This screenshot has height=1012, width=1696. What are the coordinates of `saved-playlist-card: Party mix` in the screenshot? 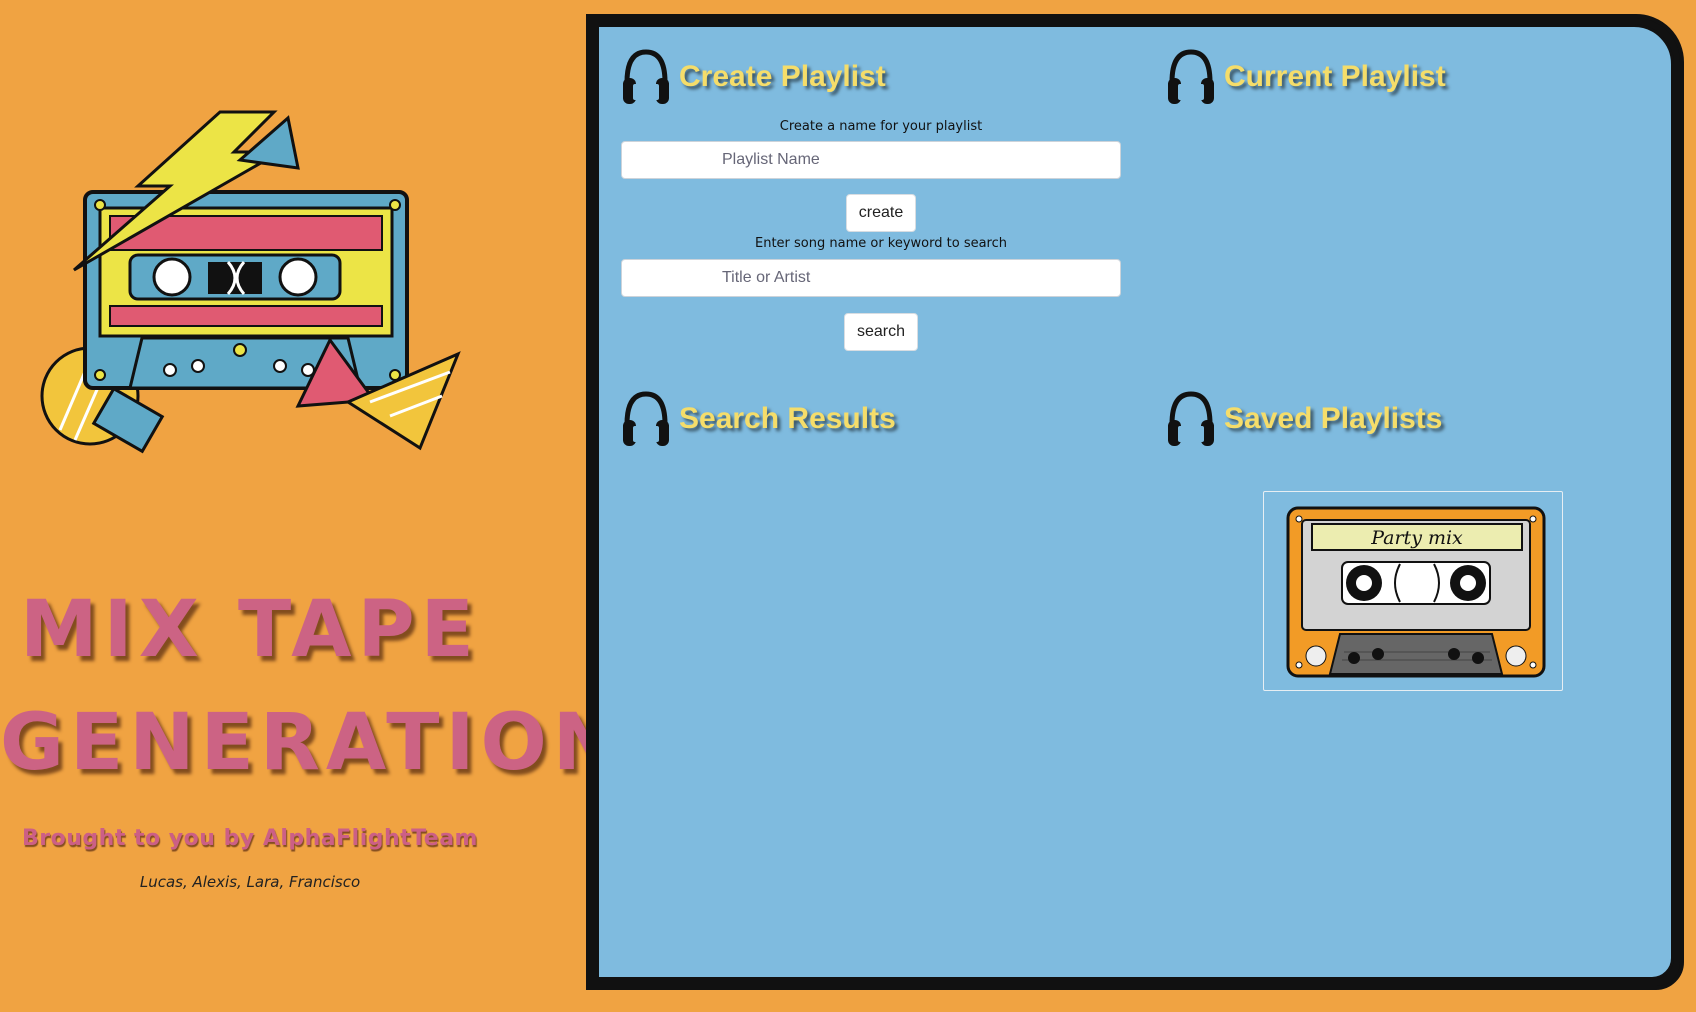 It's located at (1413, 591).